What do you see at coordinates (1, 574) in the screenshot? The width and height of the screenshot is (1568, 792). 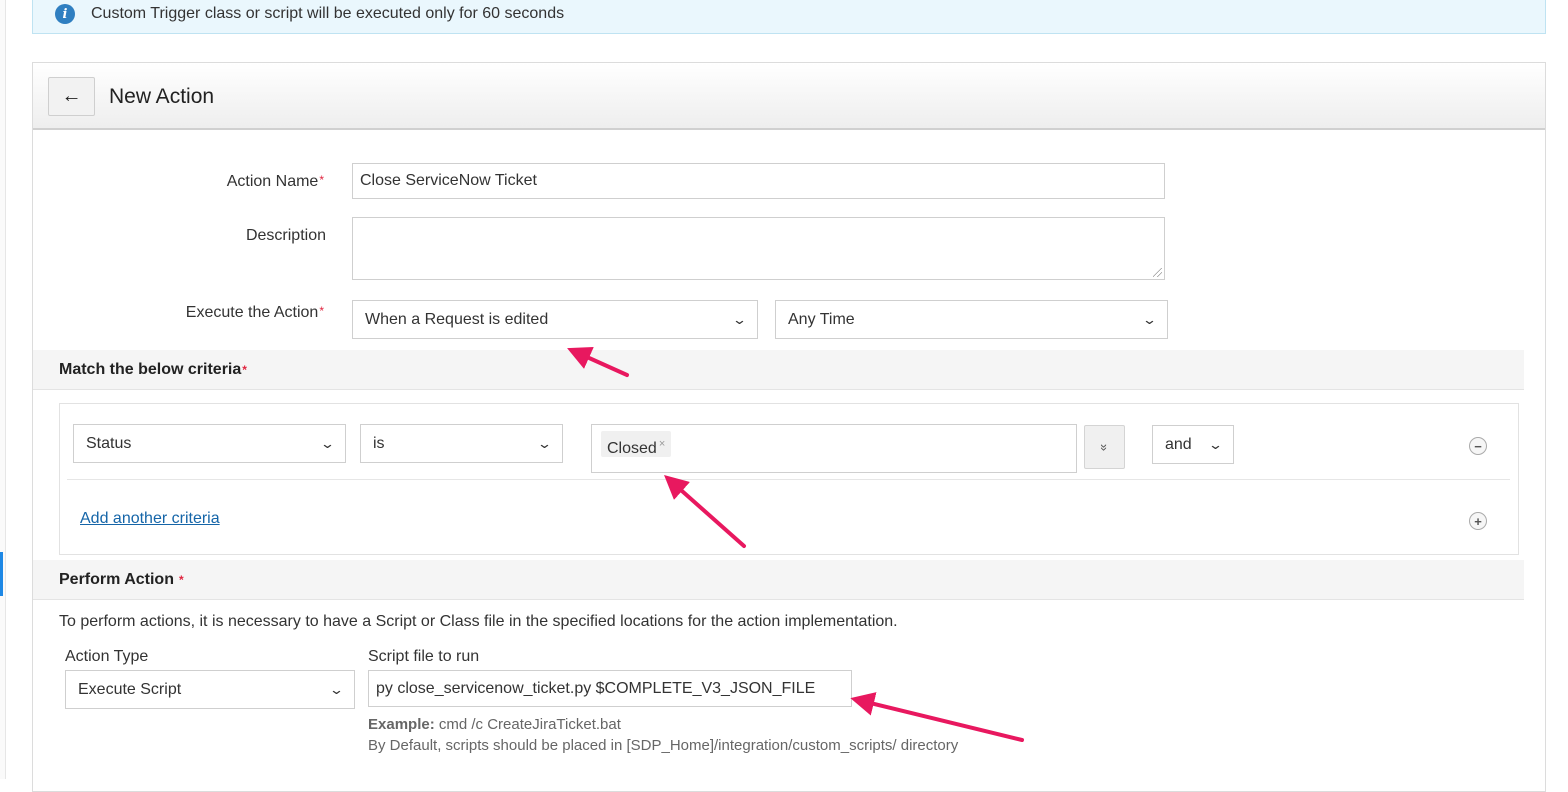 I see `left-sidebar-active-marker` at bounding box center [1, 574].